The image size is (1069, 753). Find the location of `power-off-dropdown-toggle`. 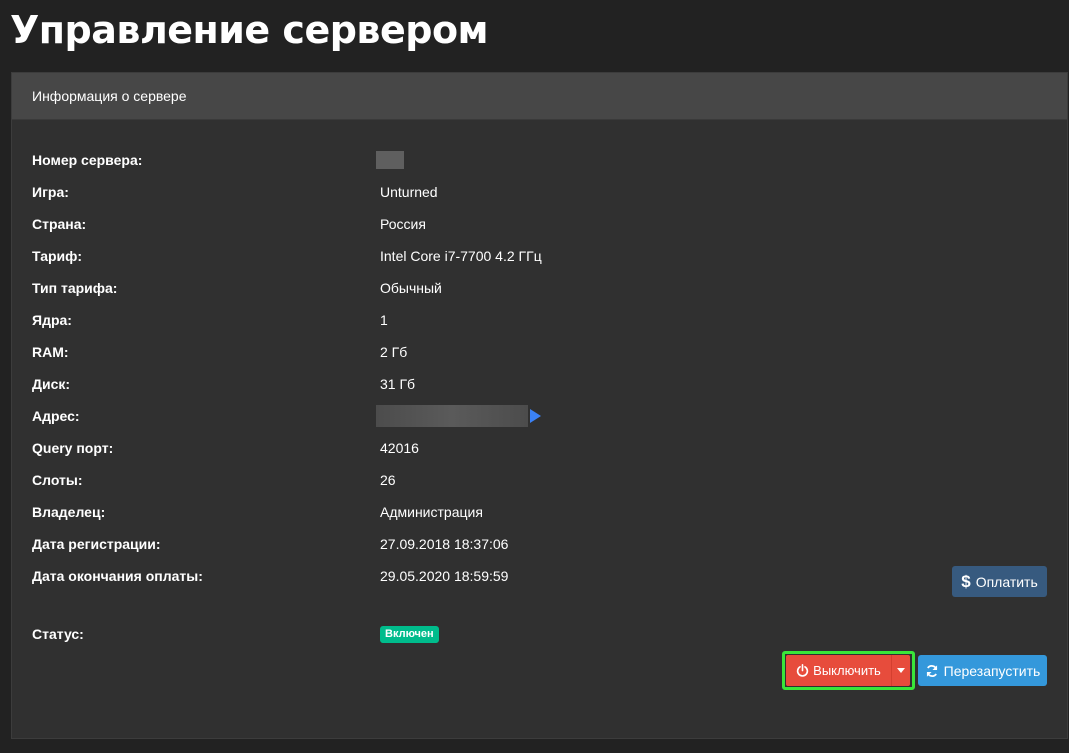

power-off-dropdown-toggle is located at coordinates (900, 670).